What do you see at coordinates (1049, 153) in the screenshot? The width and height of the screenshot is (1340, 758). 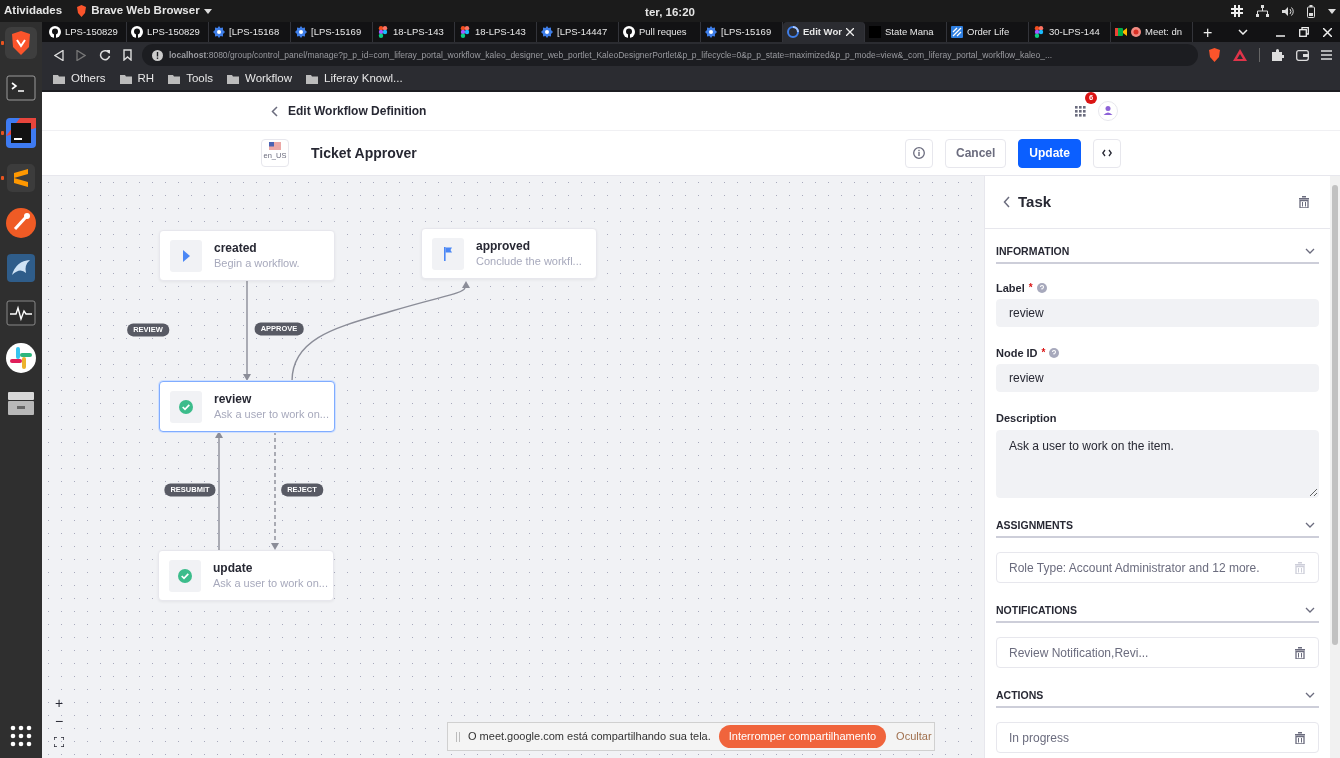 I see `update-button: Update` at bounding box center [1049, 153].